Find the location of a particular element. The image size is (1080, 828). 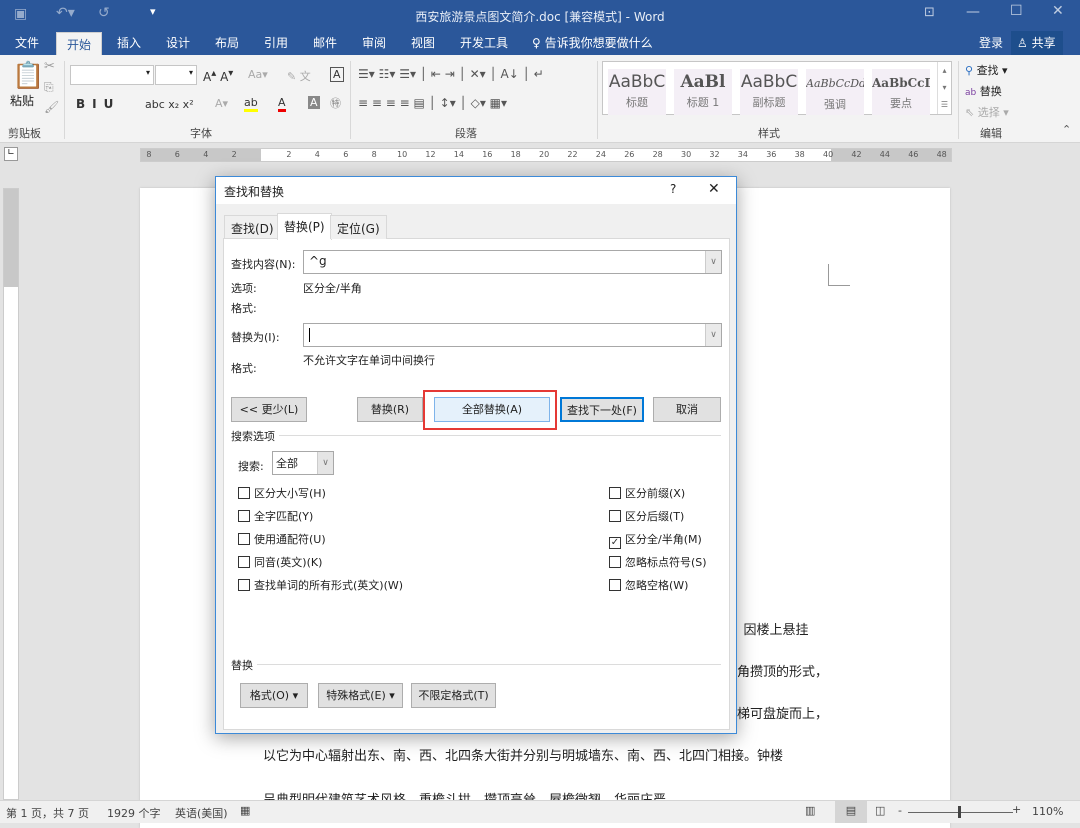

tab-developer: 开发工具 is located at coordinates (484, 42).